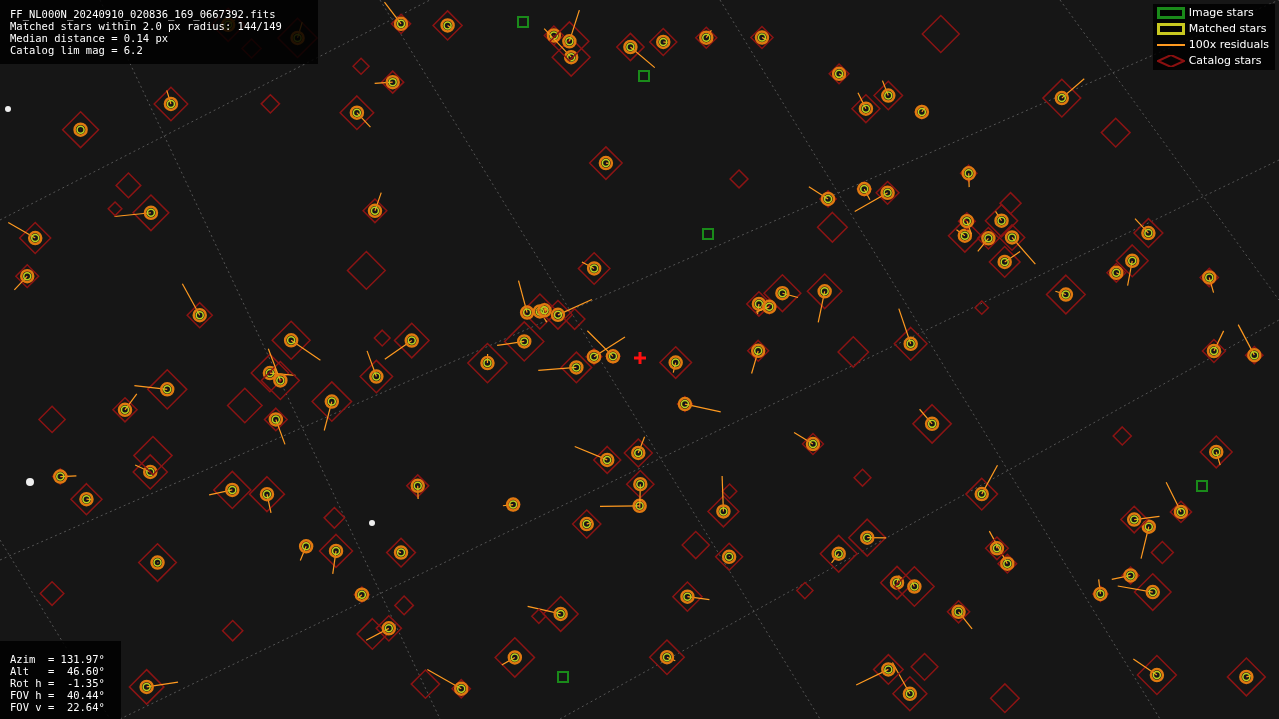 The image size is (1279, 719). Describe the element at coordinates (1227, 29) in the screenshot. I see `legend-label: Matched stars` at that location.